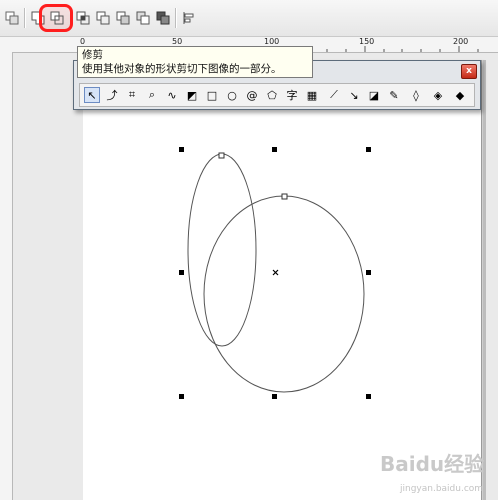 This screenshot has width=498, height=500. What do you see at coordinates (182, 69) in the screenshot?
I see `tooltip-description: 使用其他对象的形状剪切下图像的一部分。` at bounding box center [182, 69].